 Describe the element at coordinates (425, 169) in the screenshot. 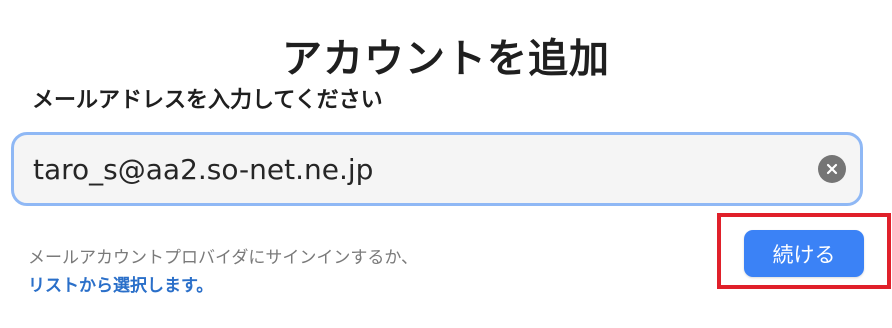

I see `email-input` at that location.